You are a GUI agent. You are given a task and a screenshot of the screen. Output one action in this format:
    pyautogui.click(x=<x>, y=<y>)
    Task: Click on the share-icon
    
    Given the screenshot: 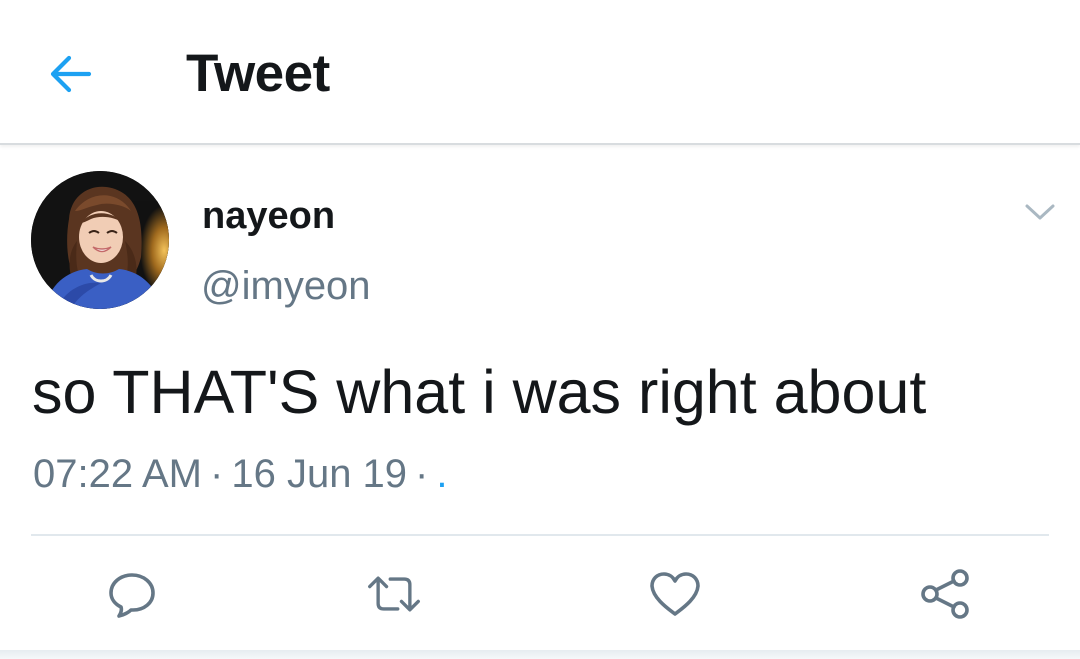 What is the action you would take?
    pyautogui.click(x=945, y=594)
    